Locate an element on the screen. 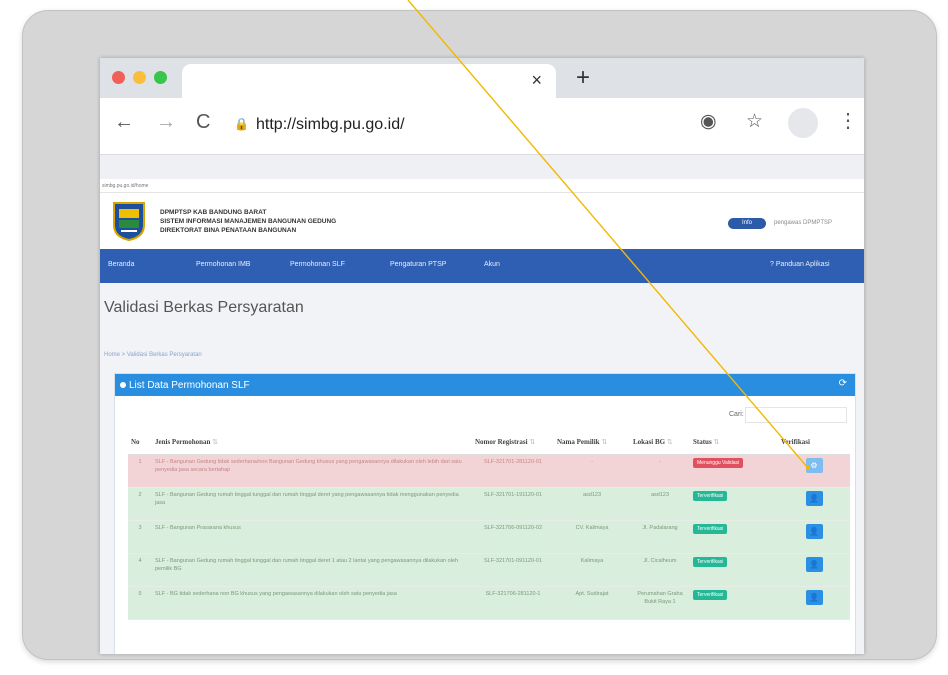  nav-permohonan-imb: Permohonan IMB is located at coordinates (223, 264).